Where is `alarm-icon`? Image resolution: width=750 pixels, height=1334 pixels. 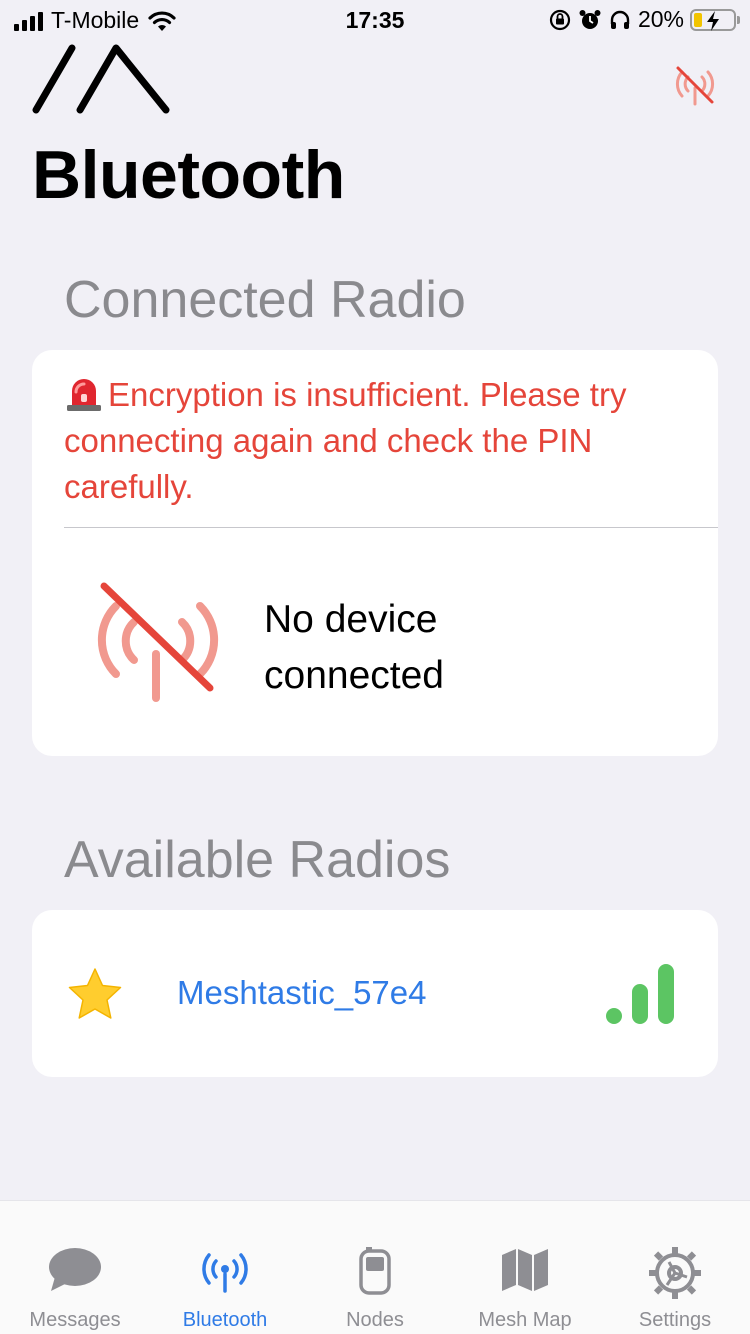 alarm-icon is located at coordinates (590, 19).